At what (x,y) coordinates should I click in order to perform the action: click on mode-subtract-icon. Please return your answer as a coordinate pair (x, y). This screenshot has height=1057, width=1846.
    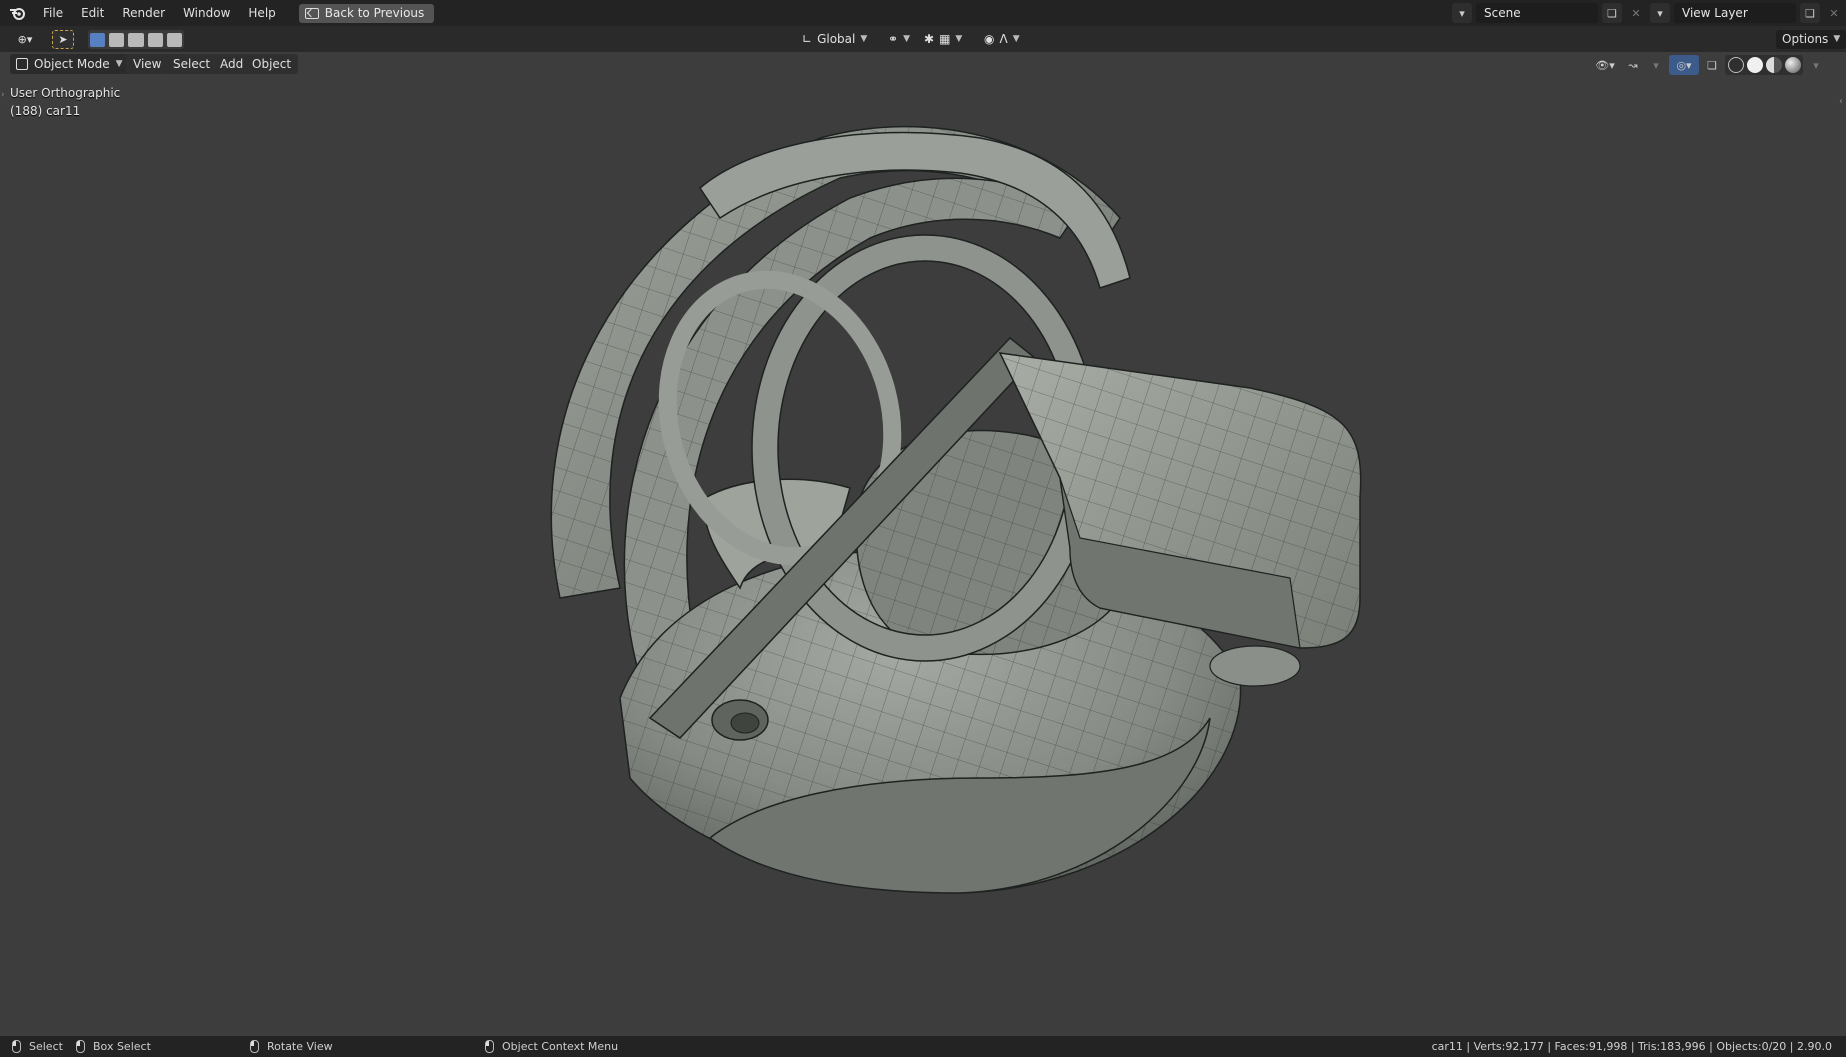
    Looking at the image, I should click on (136, 39).